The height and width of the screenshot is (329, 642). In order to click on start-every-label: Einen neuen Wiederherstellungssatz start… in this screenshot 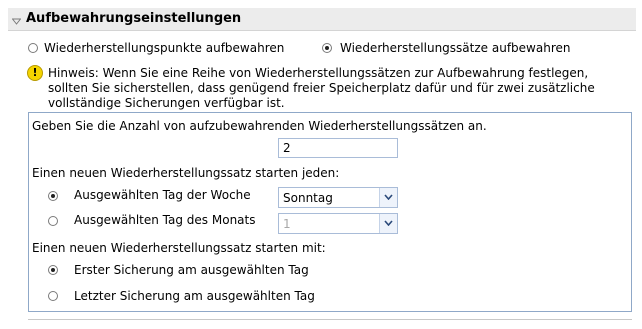, I will do `click(186, 173)`.